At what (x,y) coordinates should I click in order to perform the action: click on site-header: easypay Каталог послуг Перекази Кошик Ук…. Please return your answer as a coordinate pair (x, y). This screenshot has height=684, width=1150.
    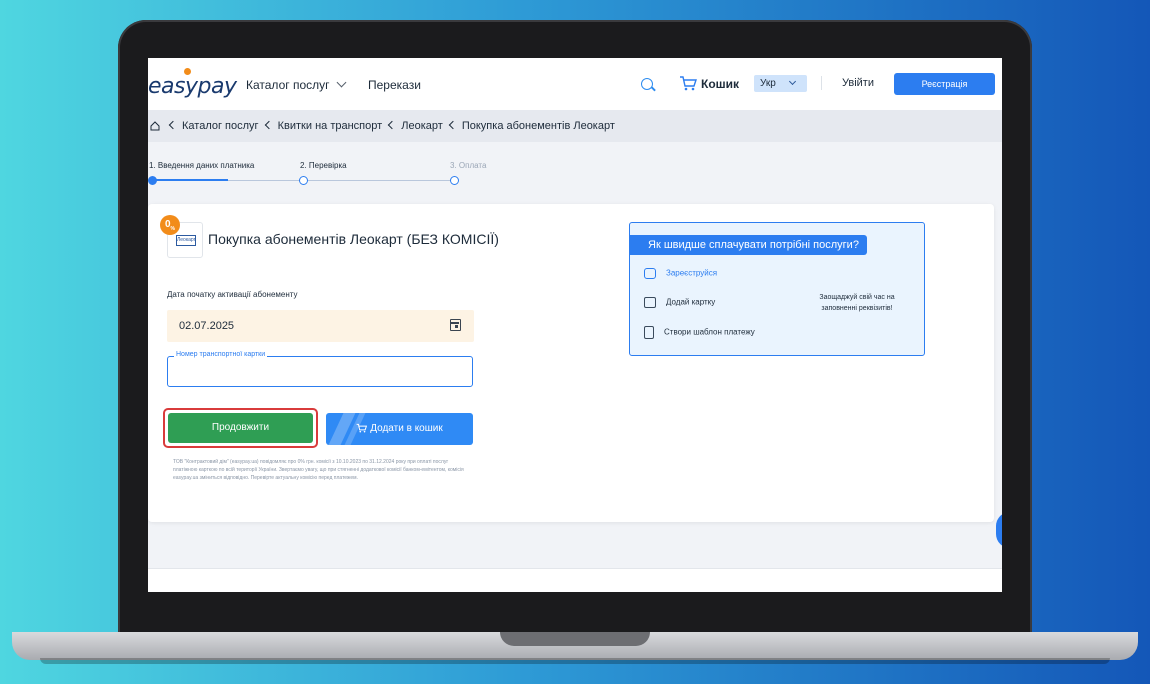
    Looking at the image, I should click on (575, 84).